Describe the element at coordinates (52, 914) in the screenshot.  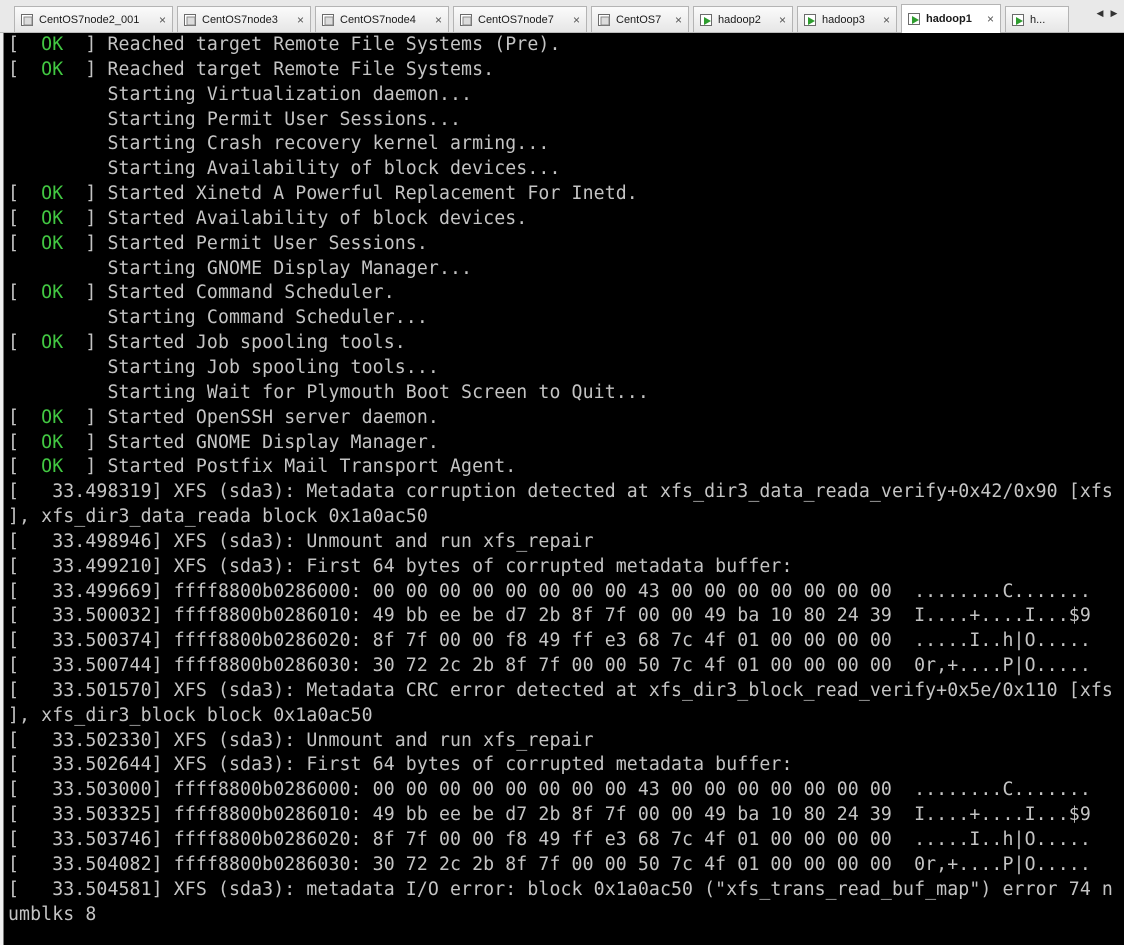
I see `console-text: umblks 8` at that location.